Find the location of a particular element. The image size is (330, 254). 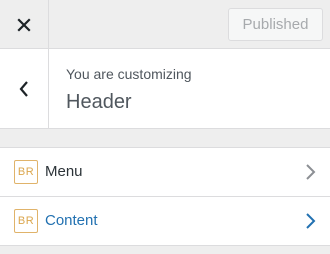

section-label-menu: Menu is located at coordinates (64, 171).